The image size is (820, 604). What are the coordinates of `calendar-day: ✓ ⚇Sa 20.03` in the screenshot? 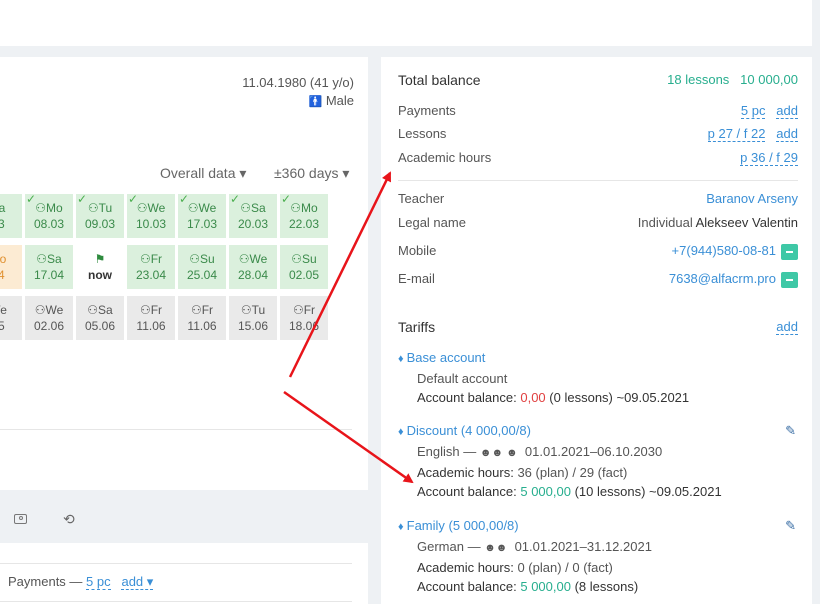 It's located at (253, 215).